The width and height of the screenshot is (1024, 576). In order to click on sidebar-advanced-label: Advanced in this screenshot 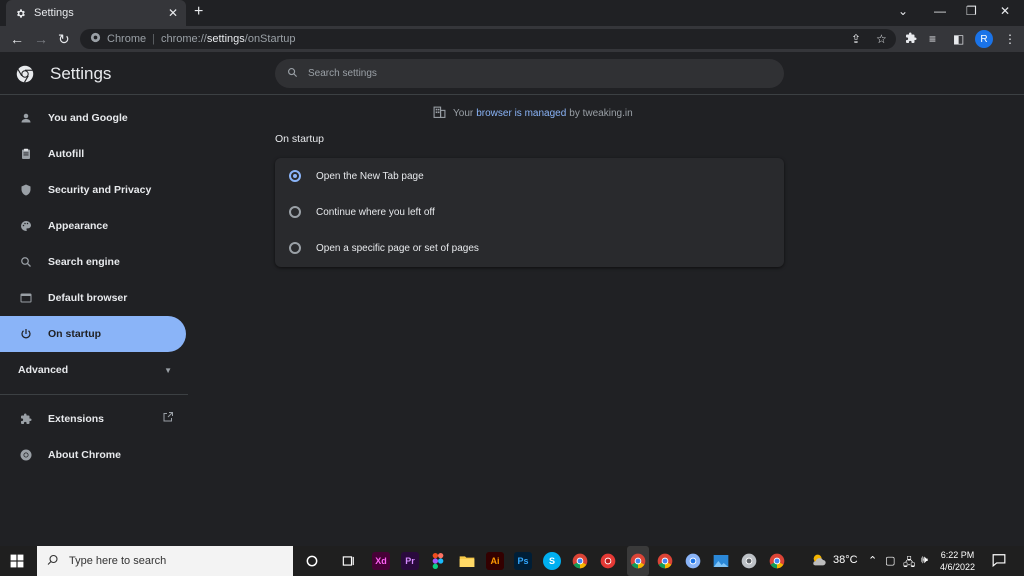, I will do `click(43, 370)`.